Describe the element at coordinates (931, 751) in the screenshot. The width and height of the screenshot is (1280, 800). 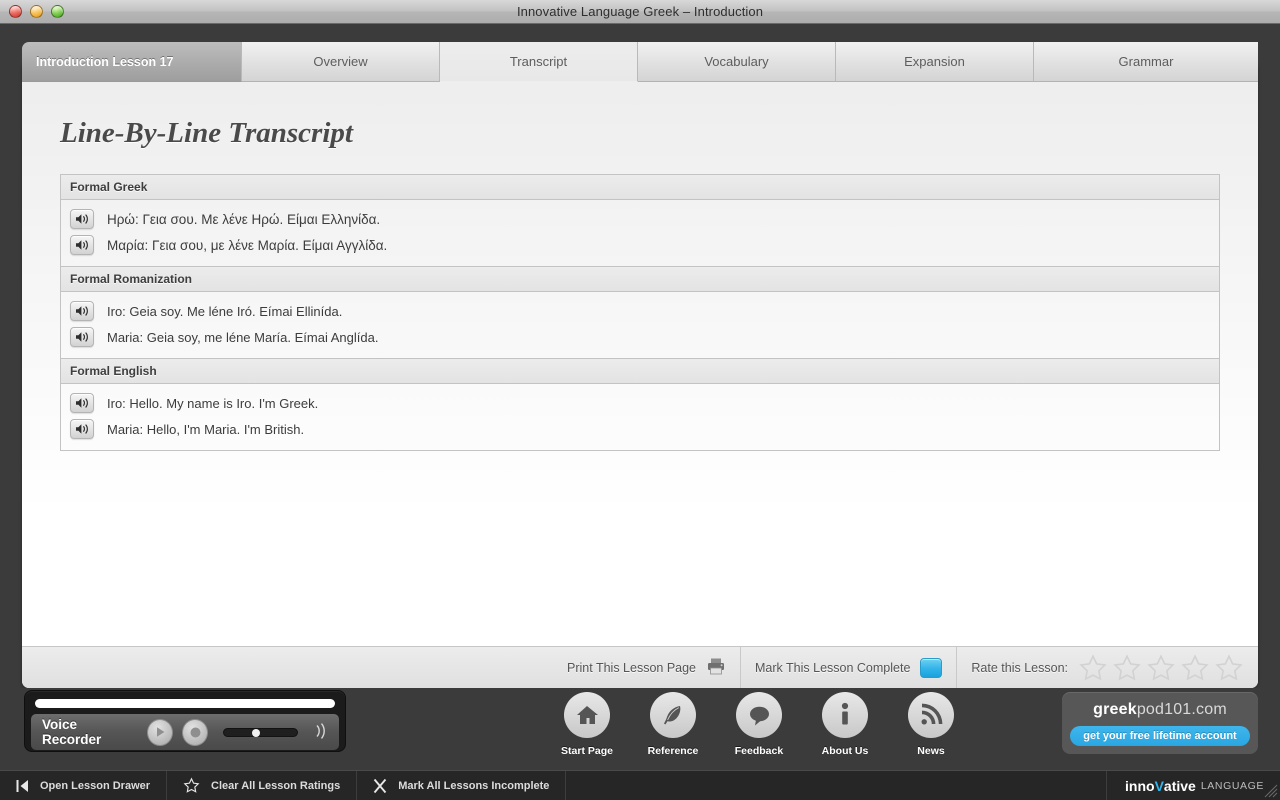
I see `nav-label: News` at that location.